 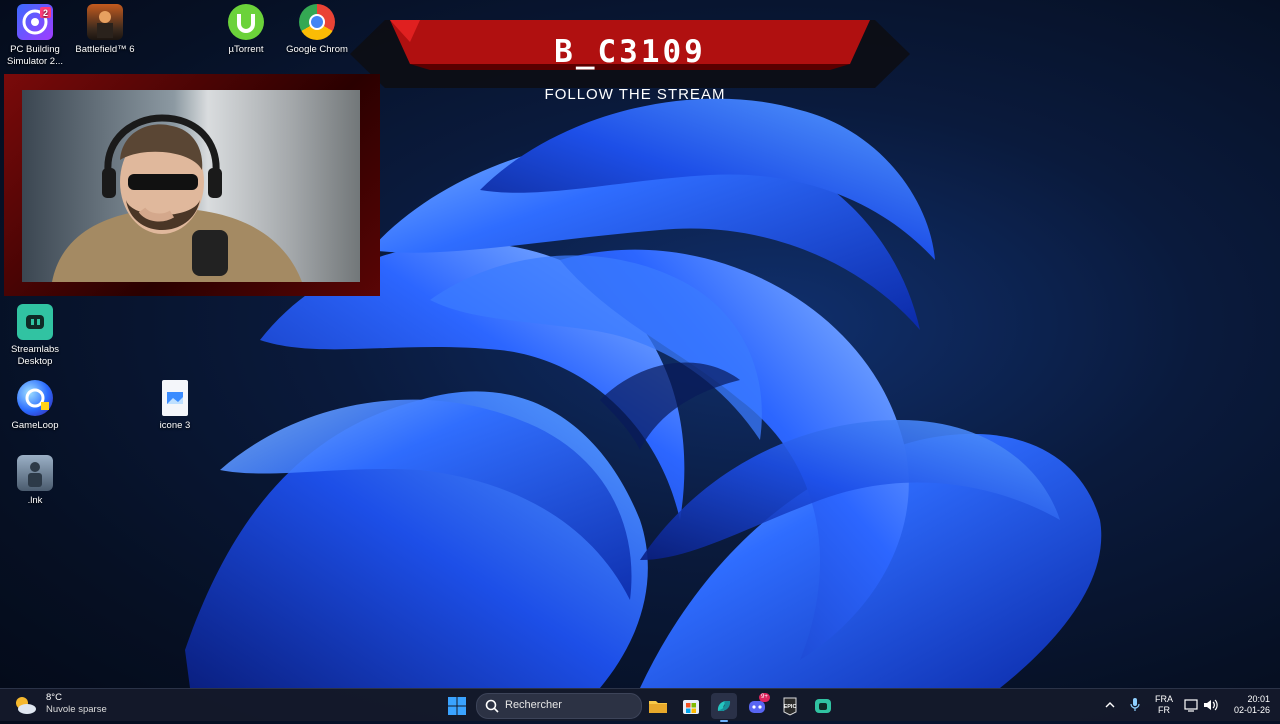 I want to click on desktop-icon-utorrent: µTorrent, so click(x=246, y=30).